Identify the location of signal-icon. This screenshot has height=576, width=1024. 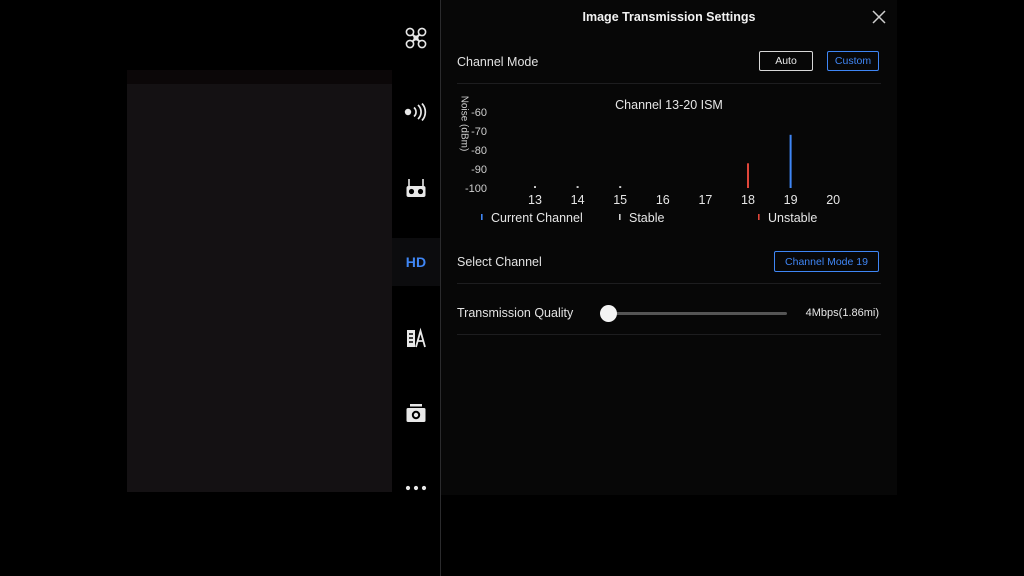
(415, 112).